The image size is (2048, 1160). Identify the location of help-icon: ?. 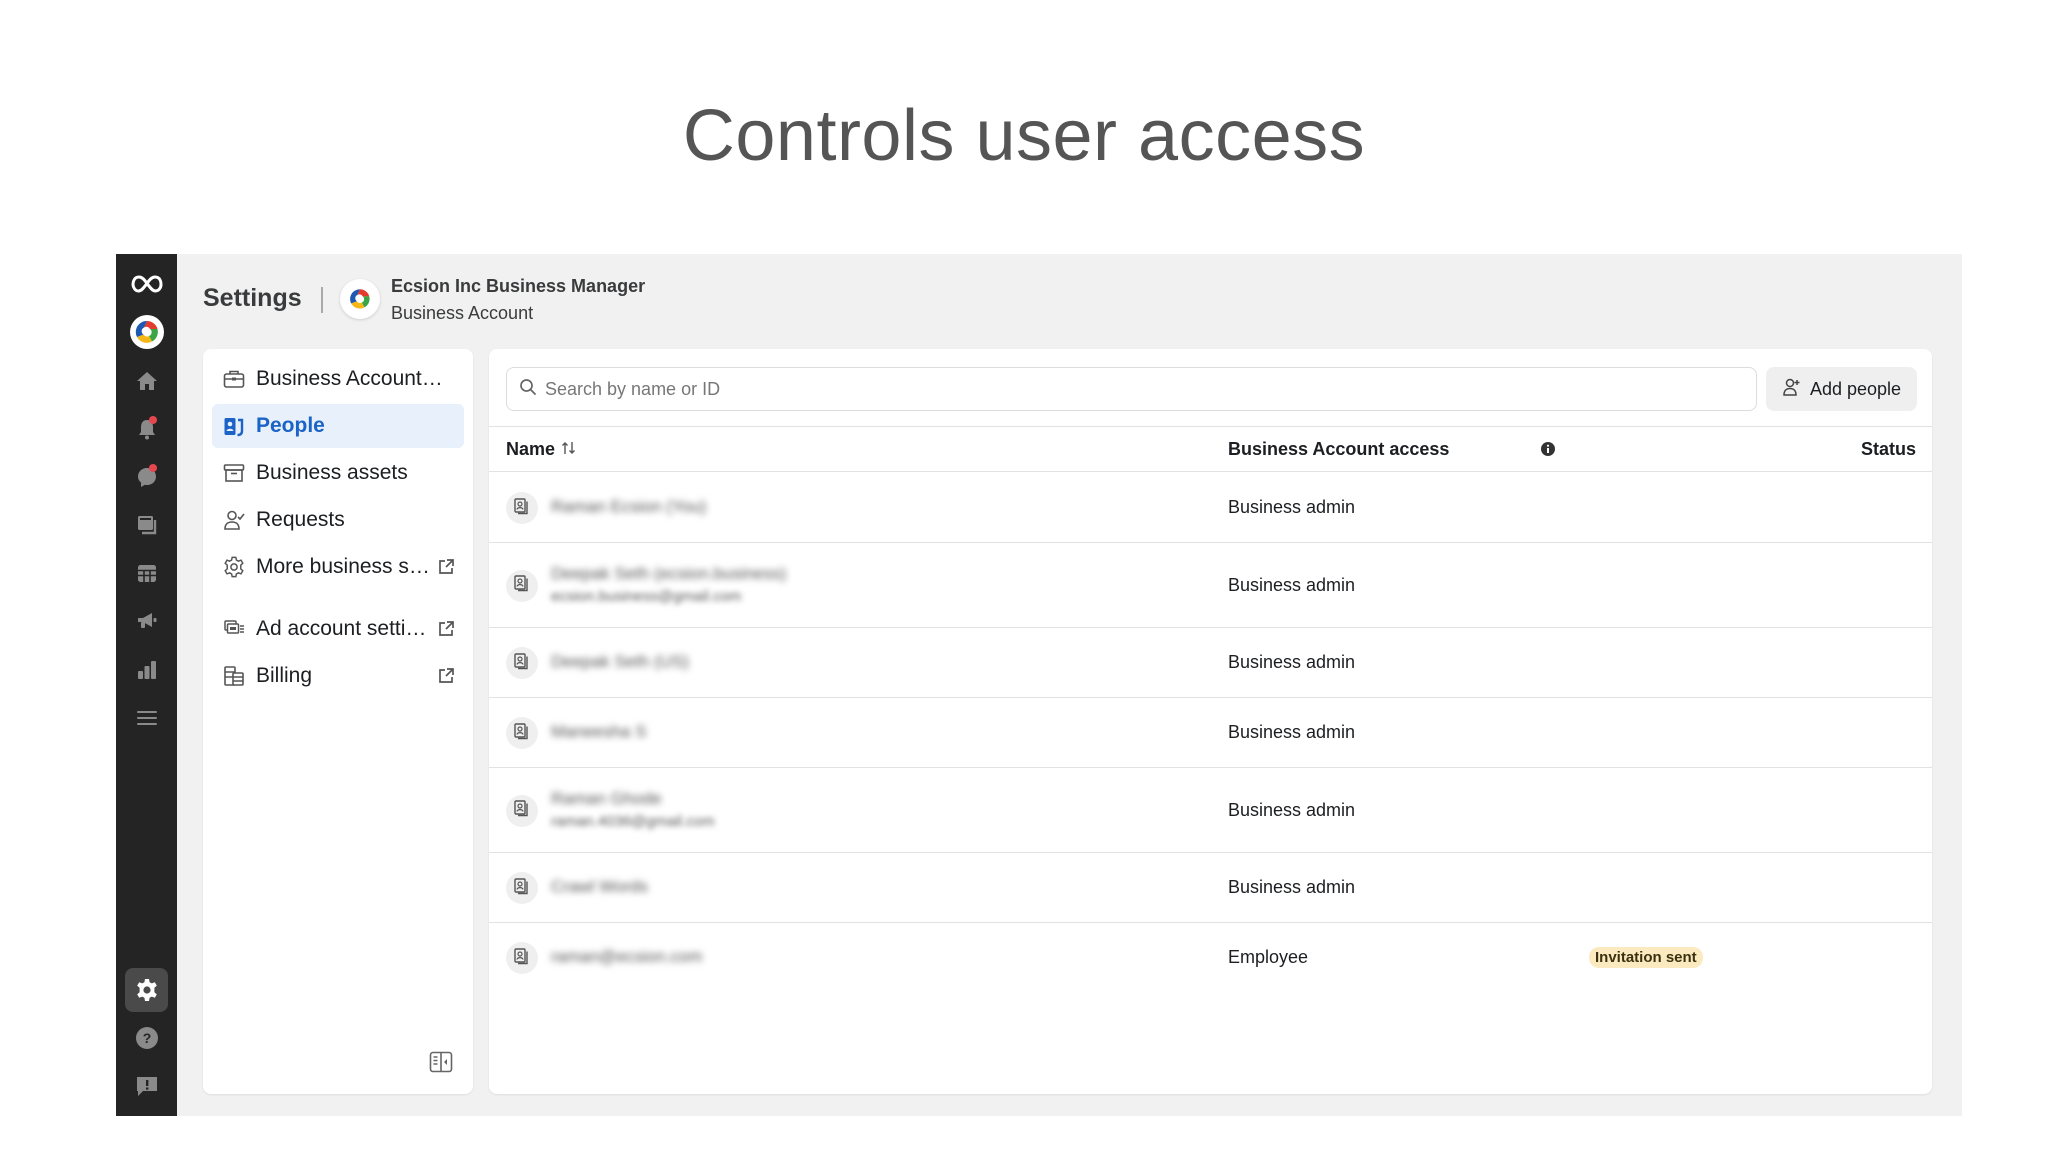
(146, 1038).